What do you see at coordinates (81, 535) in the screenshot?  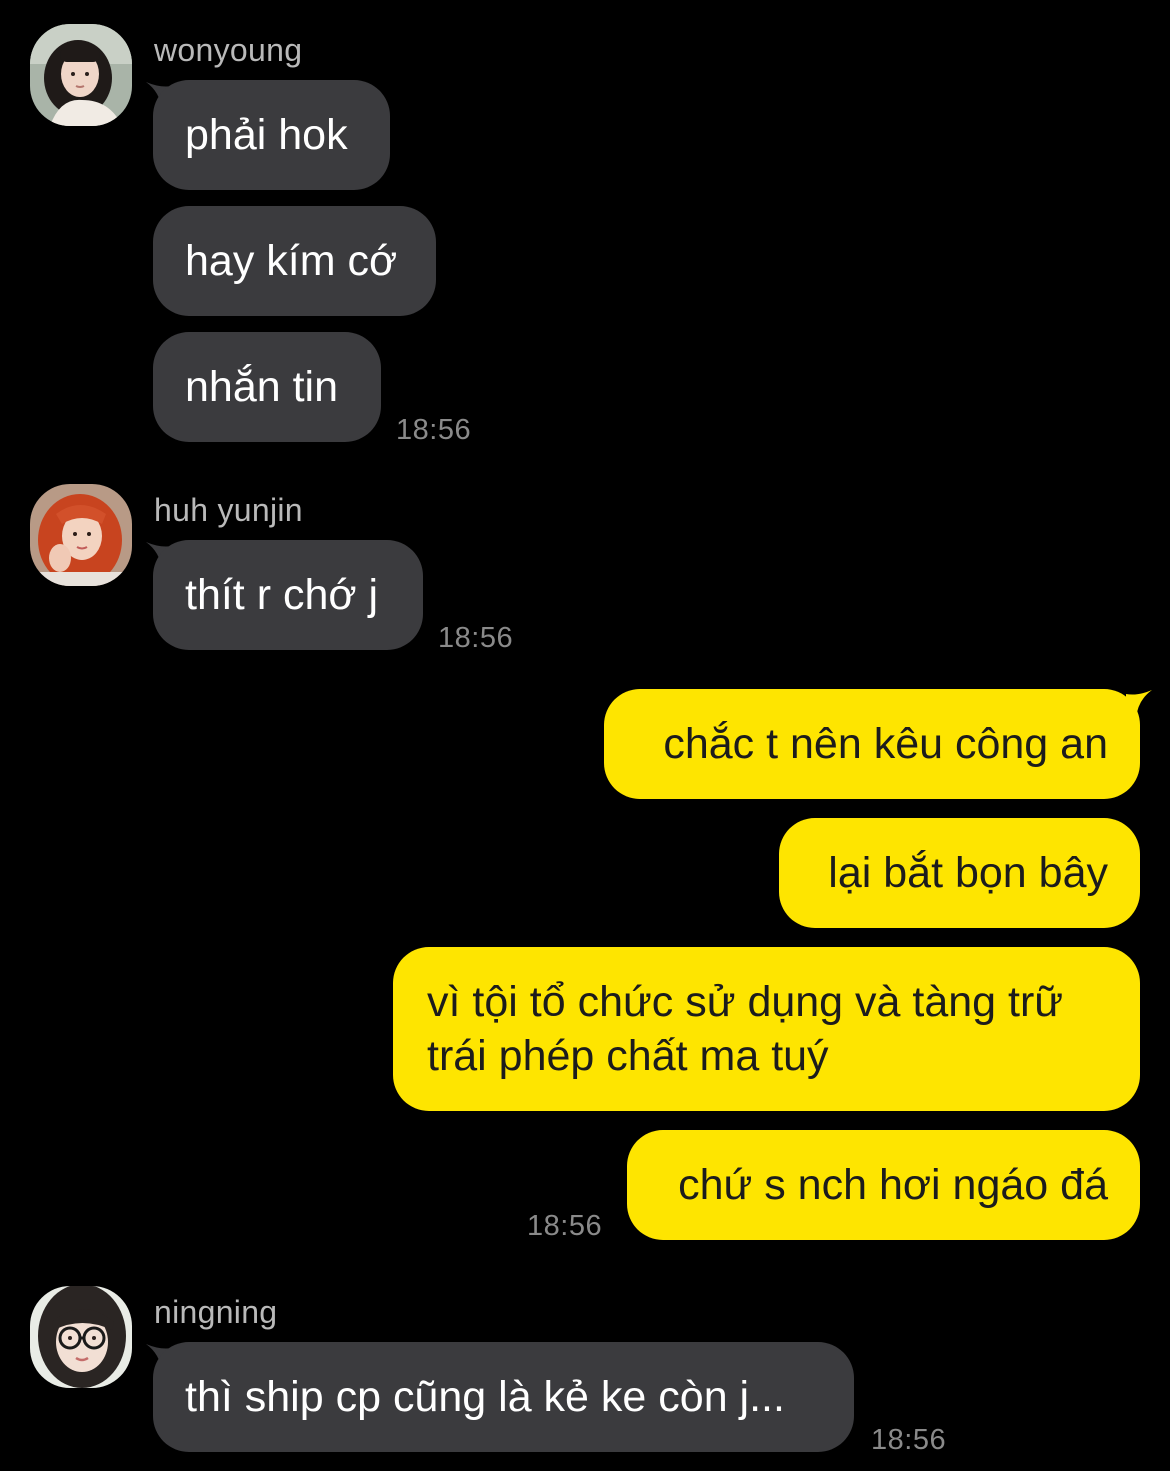 I see `avatar-huh-yunjin-icon` at bounding box center [81, 535].